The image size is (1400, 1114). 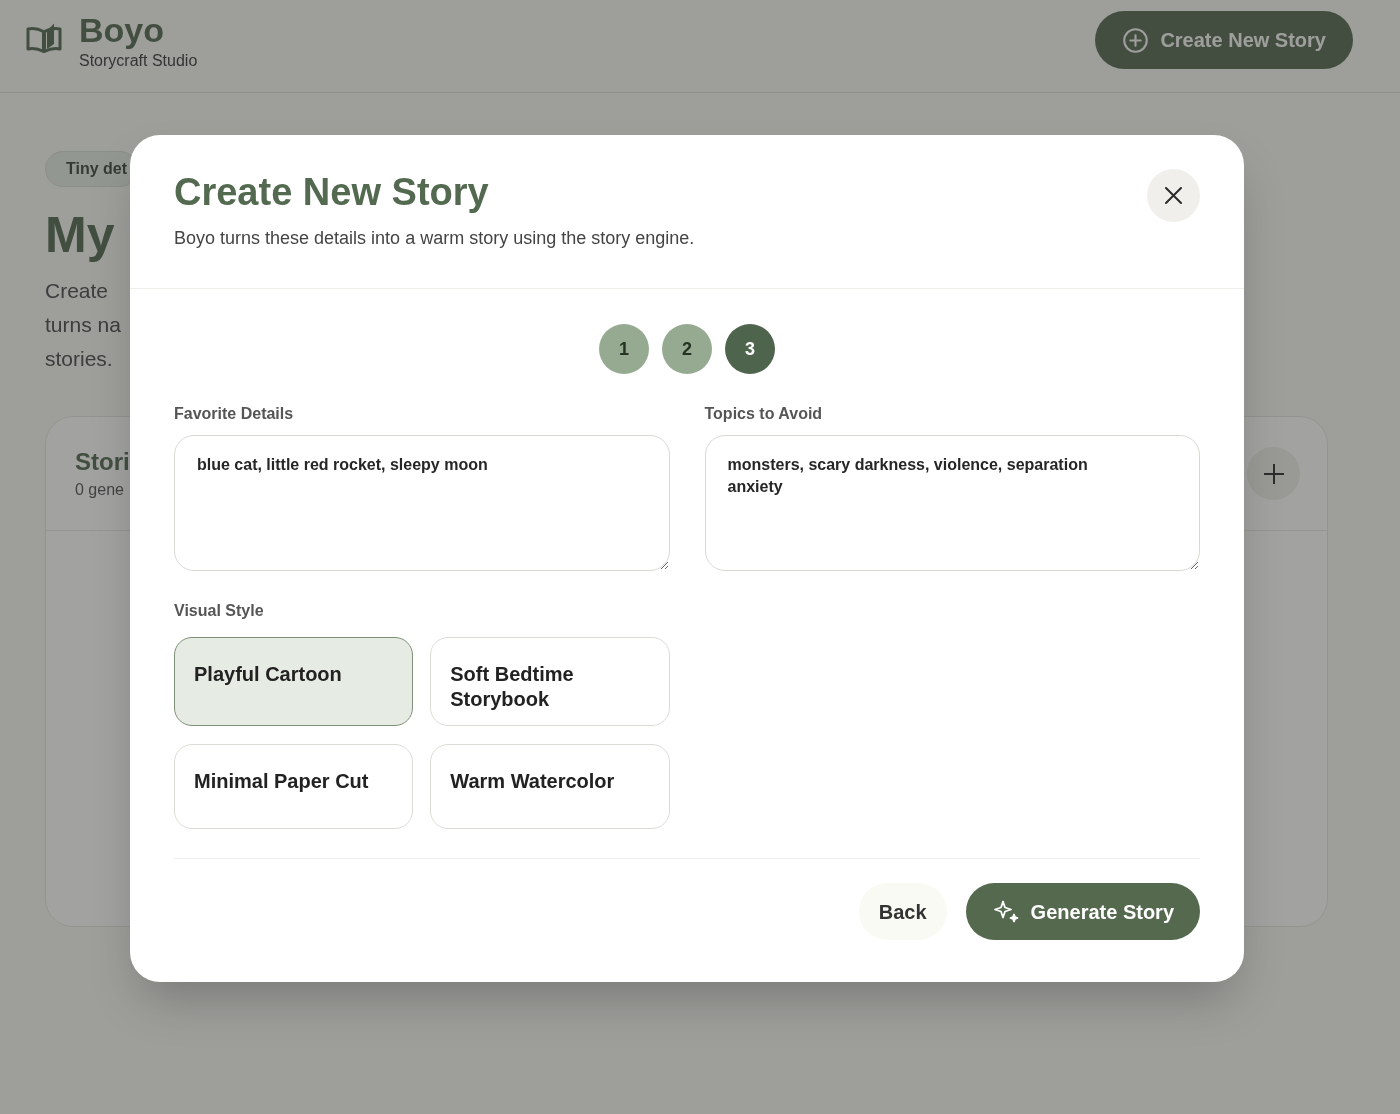 What do you see at coordinates (952, 503) in the screenshot?
I see `text-area-field: monsters, scary darkness, violence, separation anxiety` at bounding box center [952, 503].